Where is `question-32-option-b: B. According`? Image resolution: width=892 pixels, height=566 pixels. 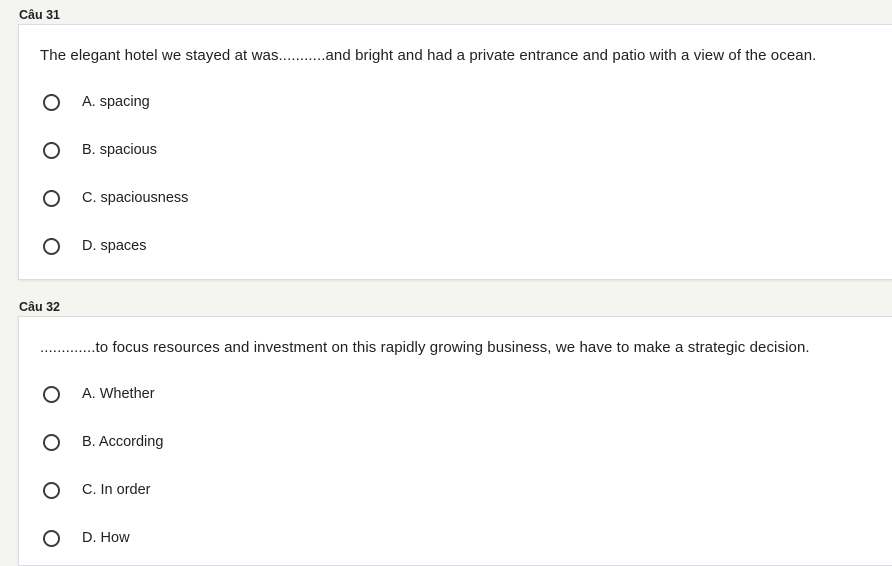
question-32-option-b: B. According is located at coordinates (103, 442).